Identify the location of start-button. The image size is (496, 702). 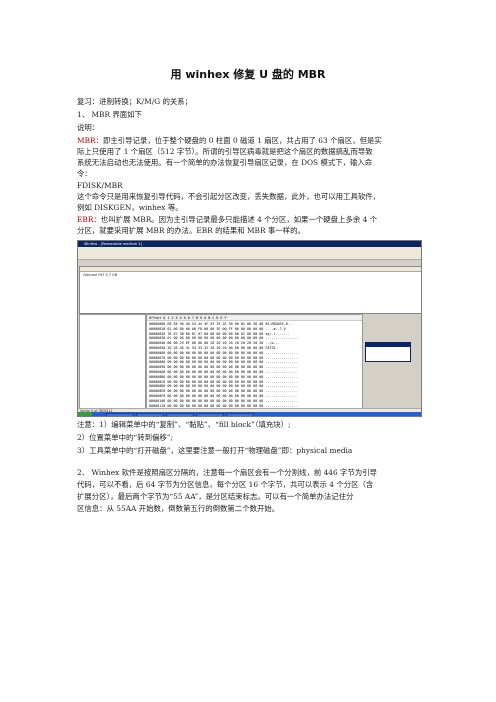
(85, 414).